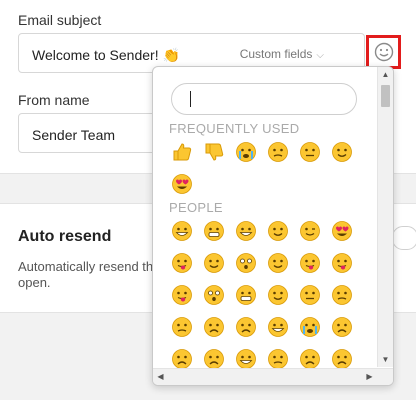 Image resolution: width=416 pixels, height=400 pixels. I want to click on weary-emoji-icon, so click(182, 359).